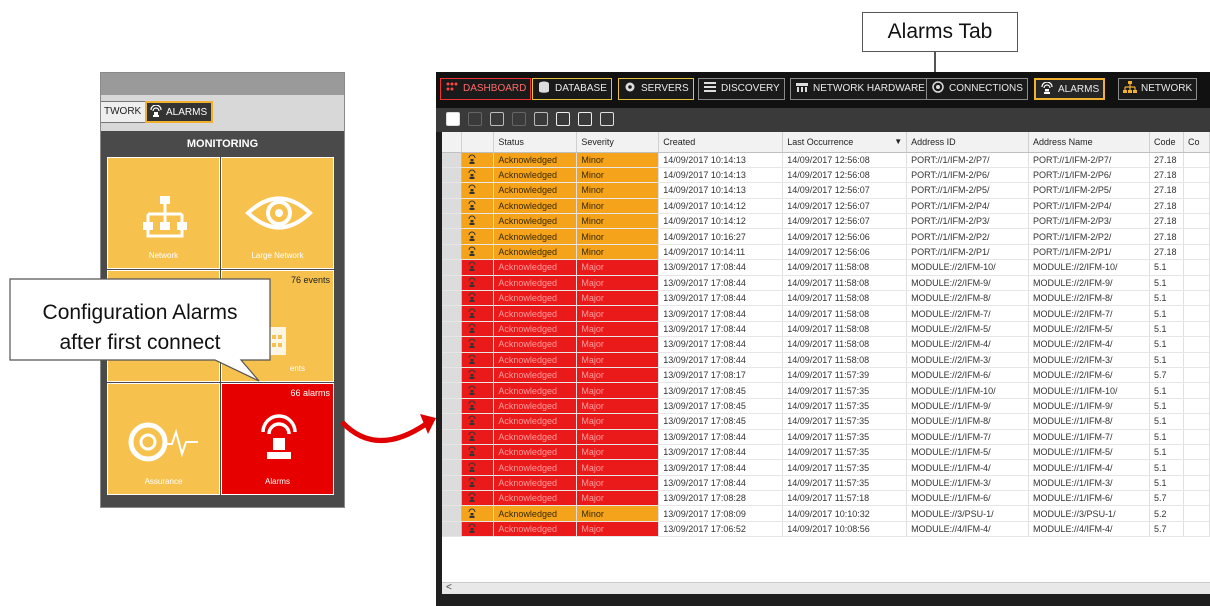  Describe the element at coordinates (1063, 141) in the screenshot. I see `column-header-label: Address Name` at that location.